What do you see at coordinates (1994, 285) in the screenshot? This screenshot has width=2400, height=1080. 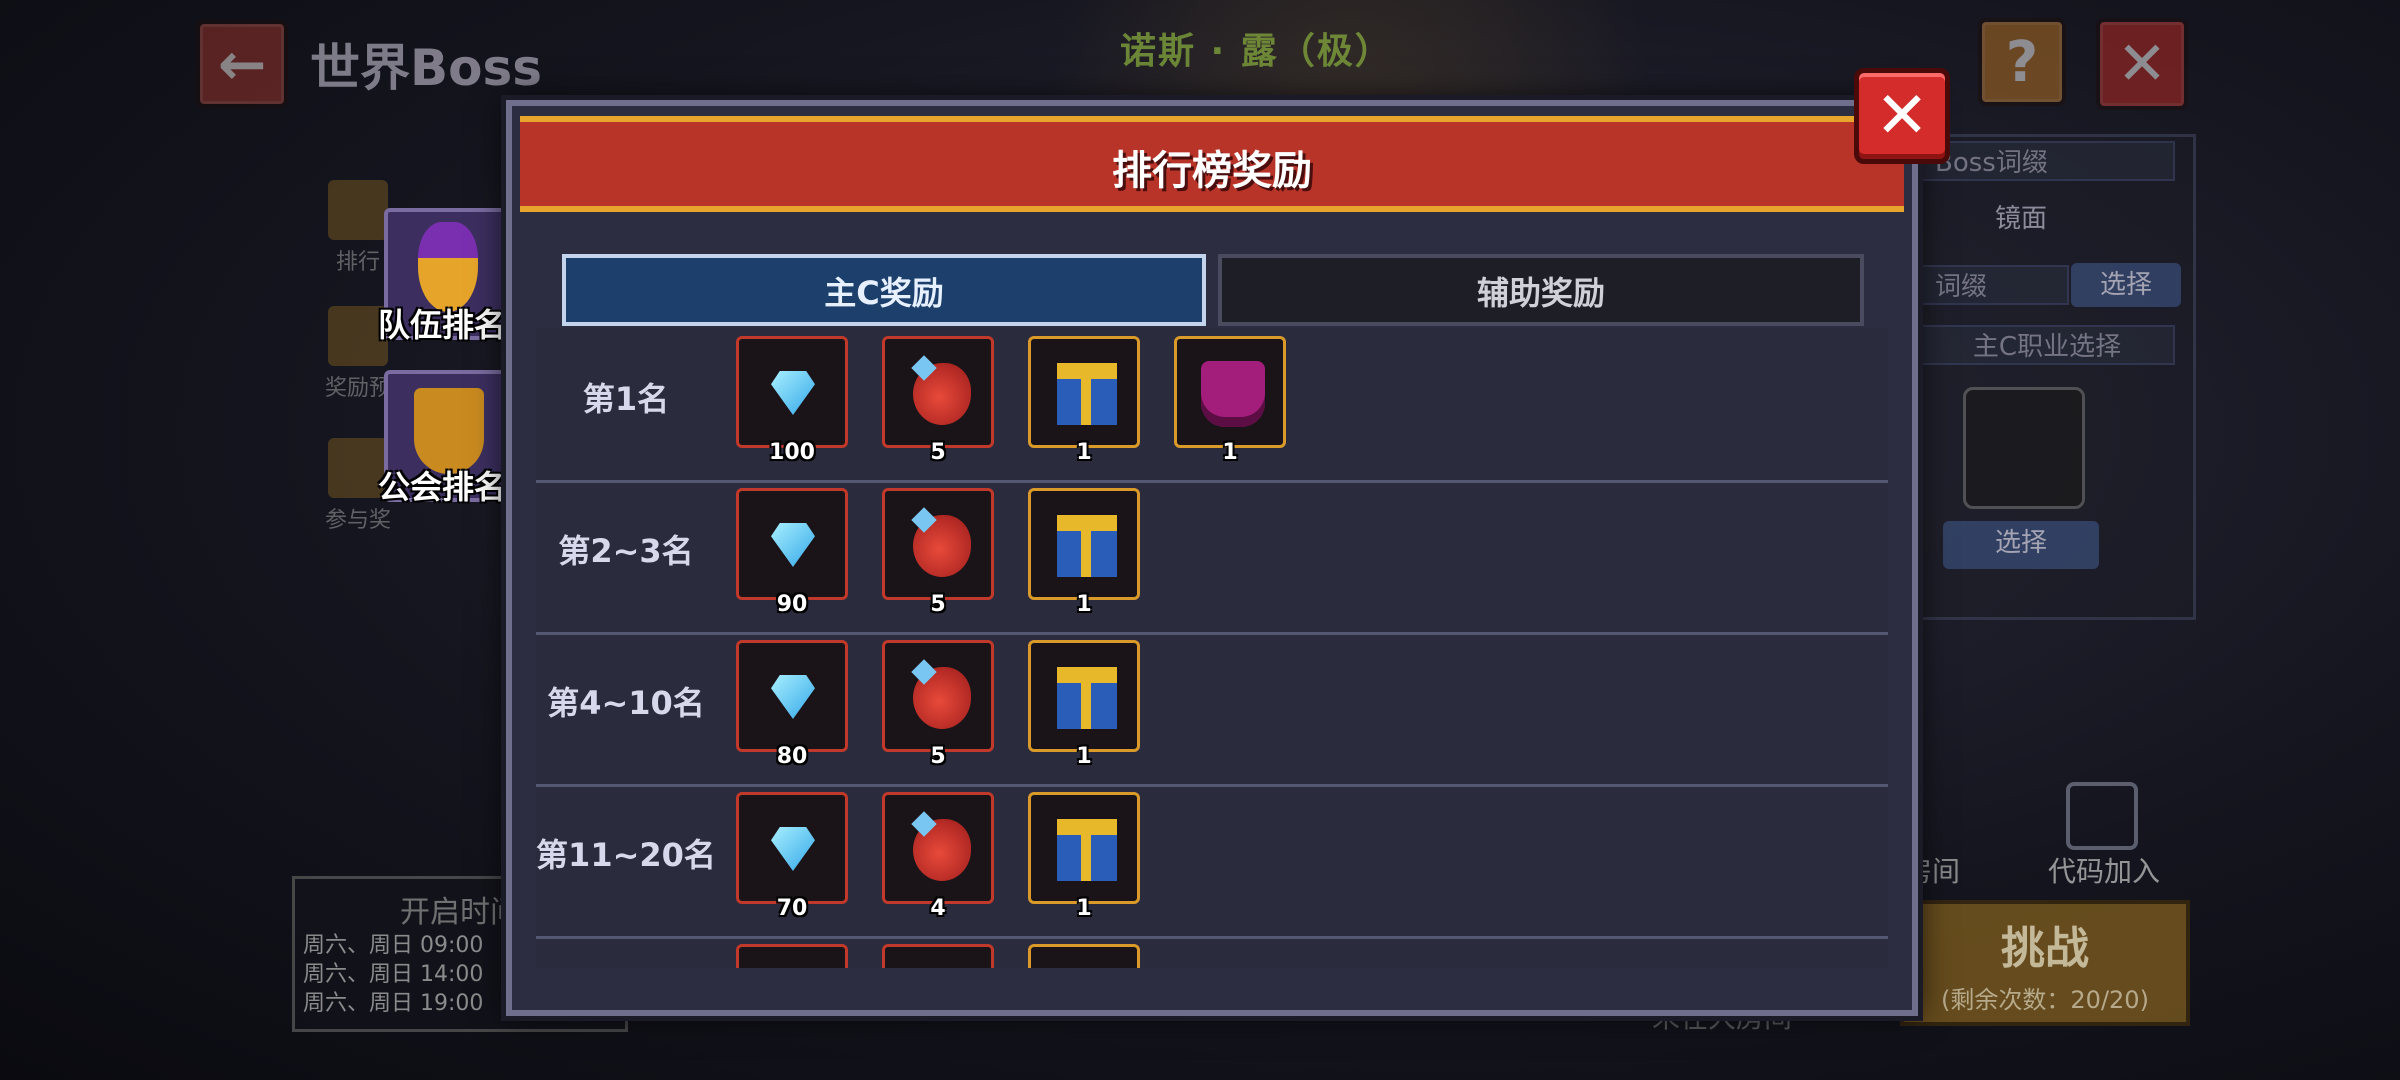 I see `affix-field: 词缀` at bounding box center [1994, 285].